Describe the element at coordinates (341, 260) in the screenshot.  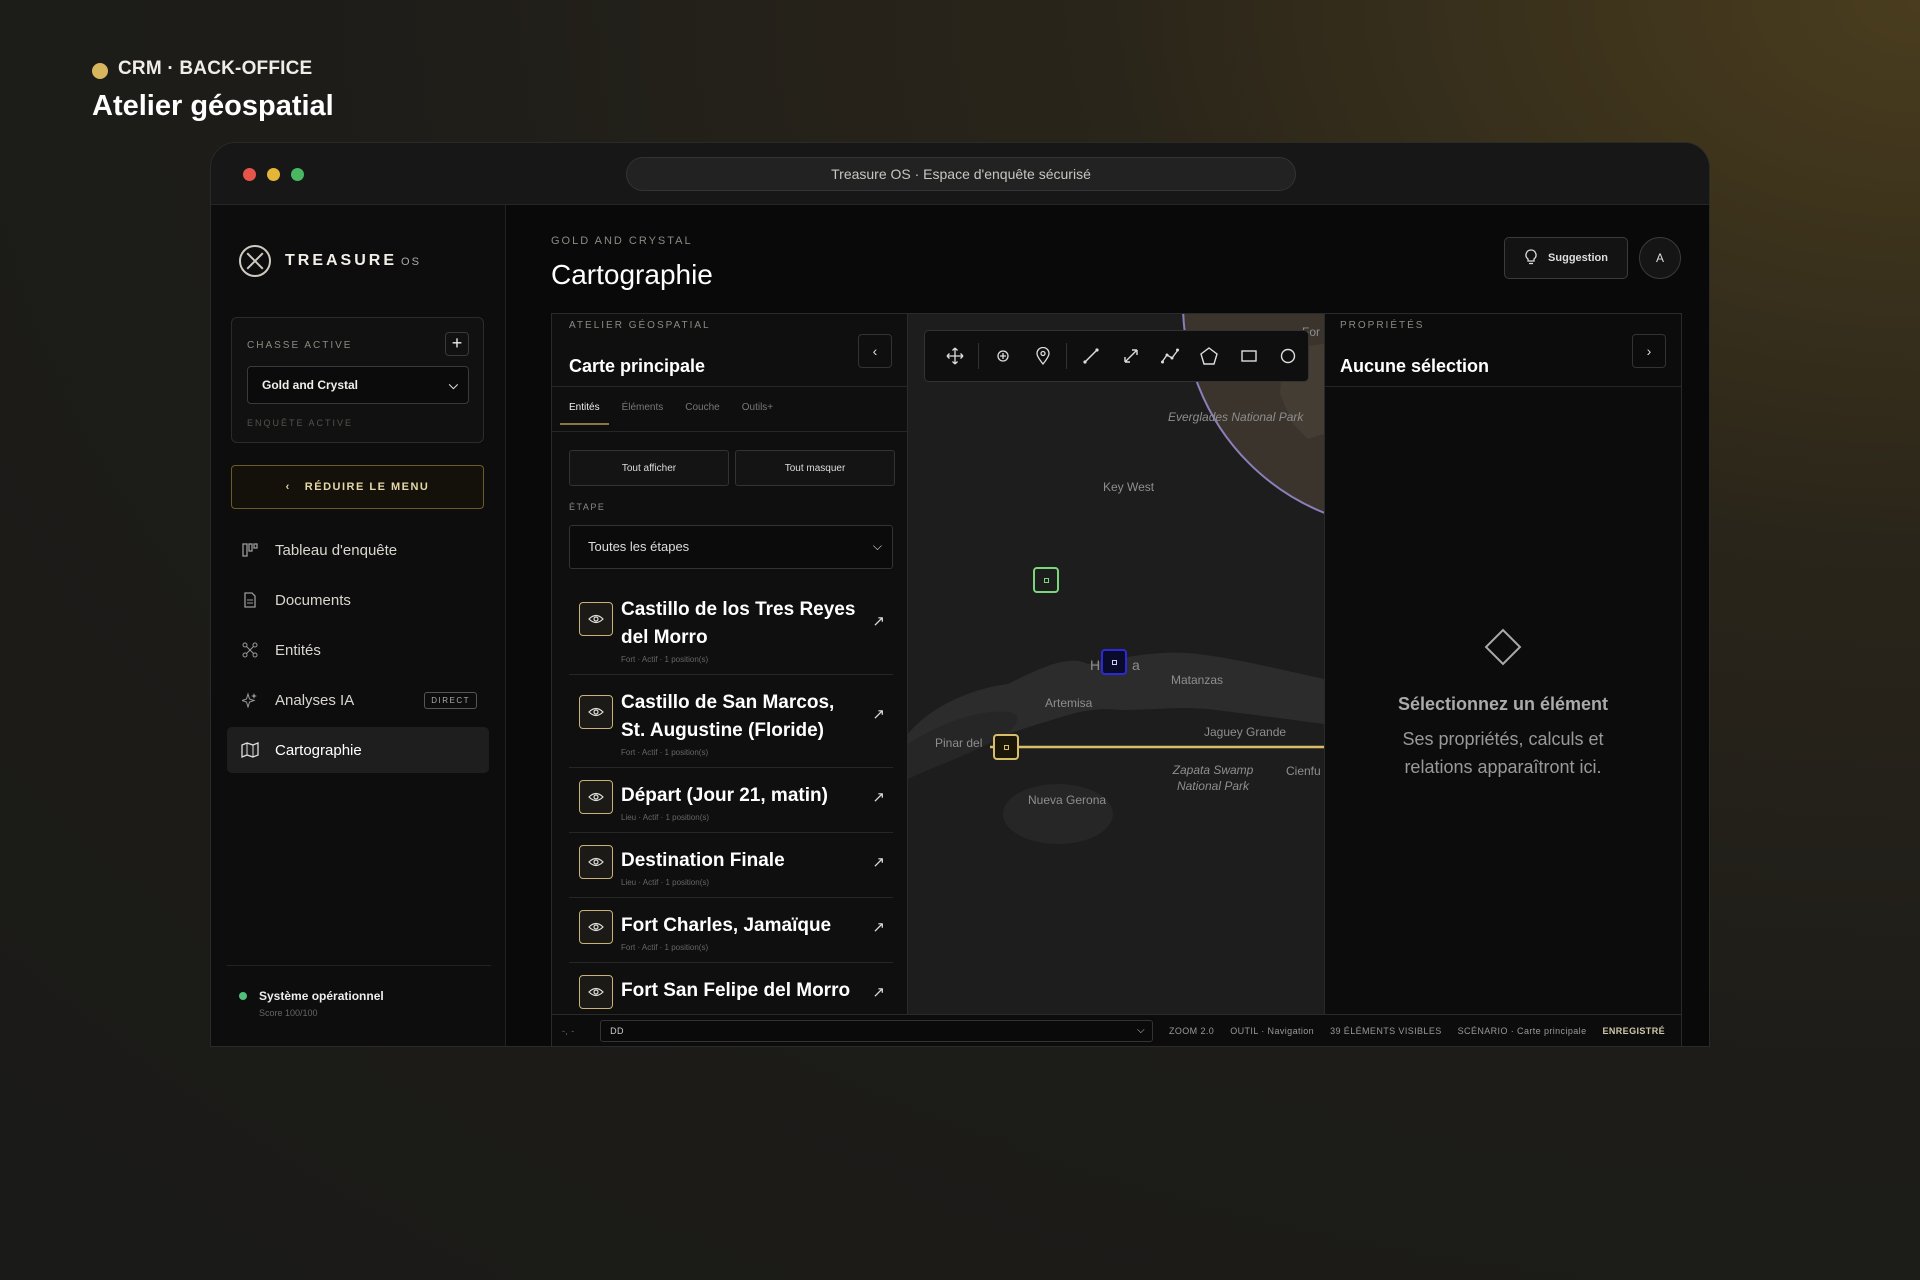
I see `brand-name-text: TREASURE` at that location.